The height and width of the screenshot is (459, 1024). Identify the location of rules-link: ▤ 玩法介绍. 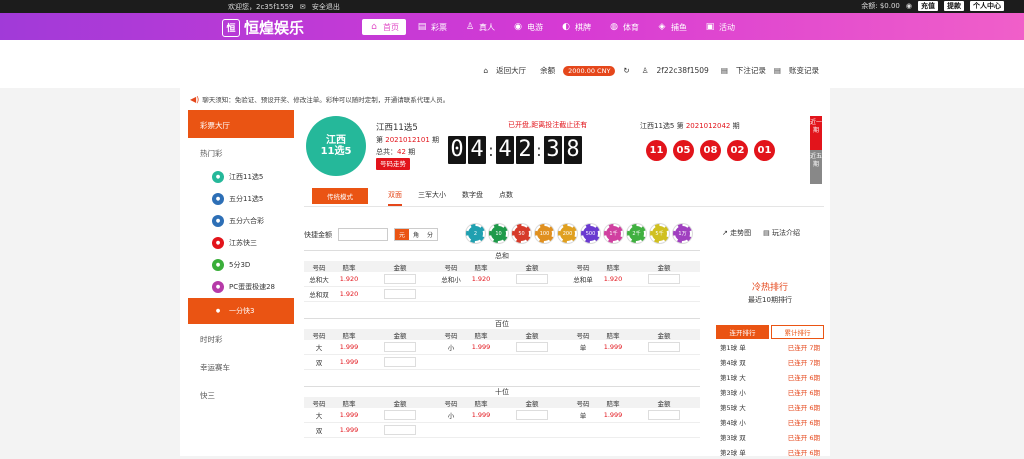
(781, 233).